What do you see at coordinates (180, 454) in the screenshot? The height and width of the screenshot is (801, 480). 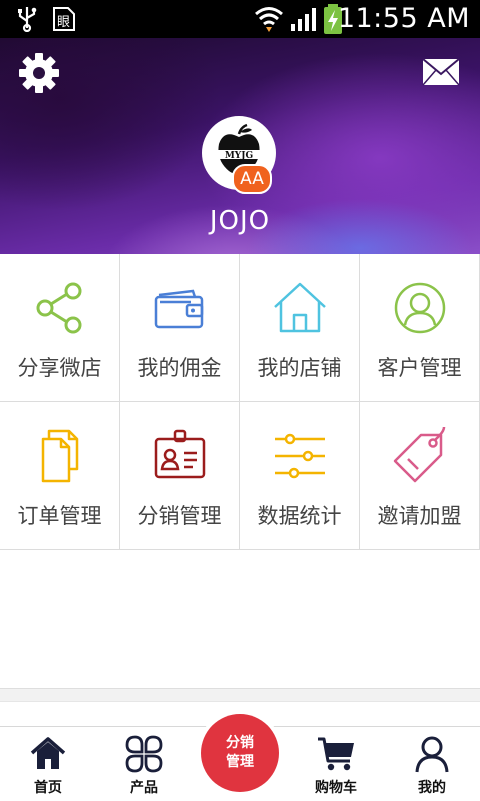 I see `id-badge-icon` at bounding box center [180, 454].